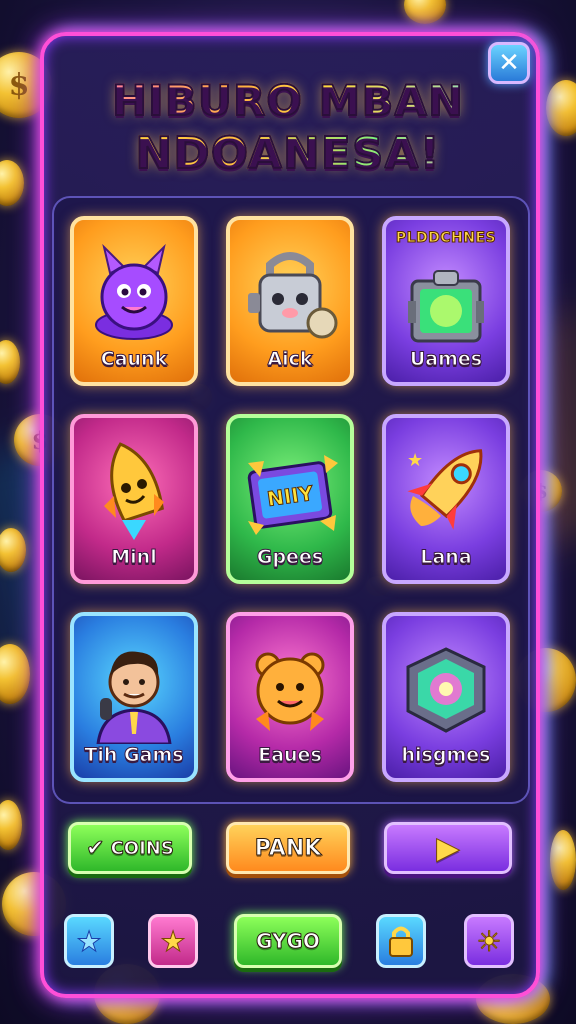 Image resolution: width=576 pixels, height=1024 pixels. What do you see at coordinates (446, 301) in the screenshot?
I see `game-card-uames: PLDDCHNES Uames` at bounding box center [446, 301].